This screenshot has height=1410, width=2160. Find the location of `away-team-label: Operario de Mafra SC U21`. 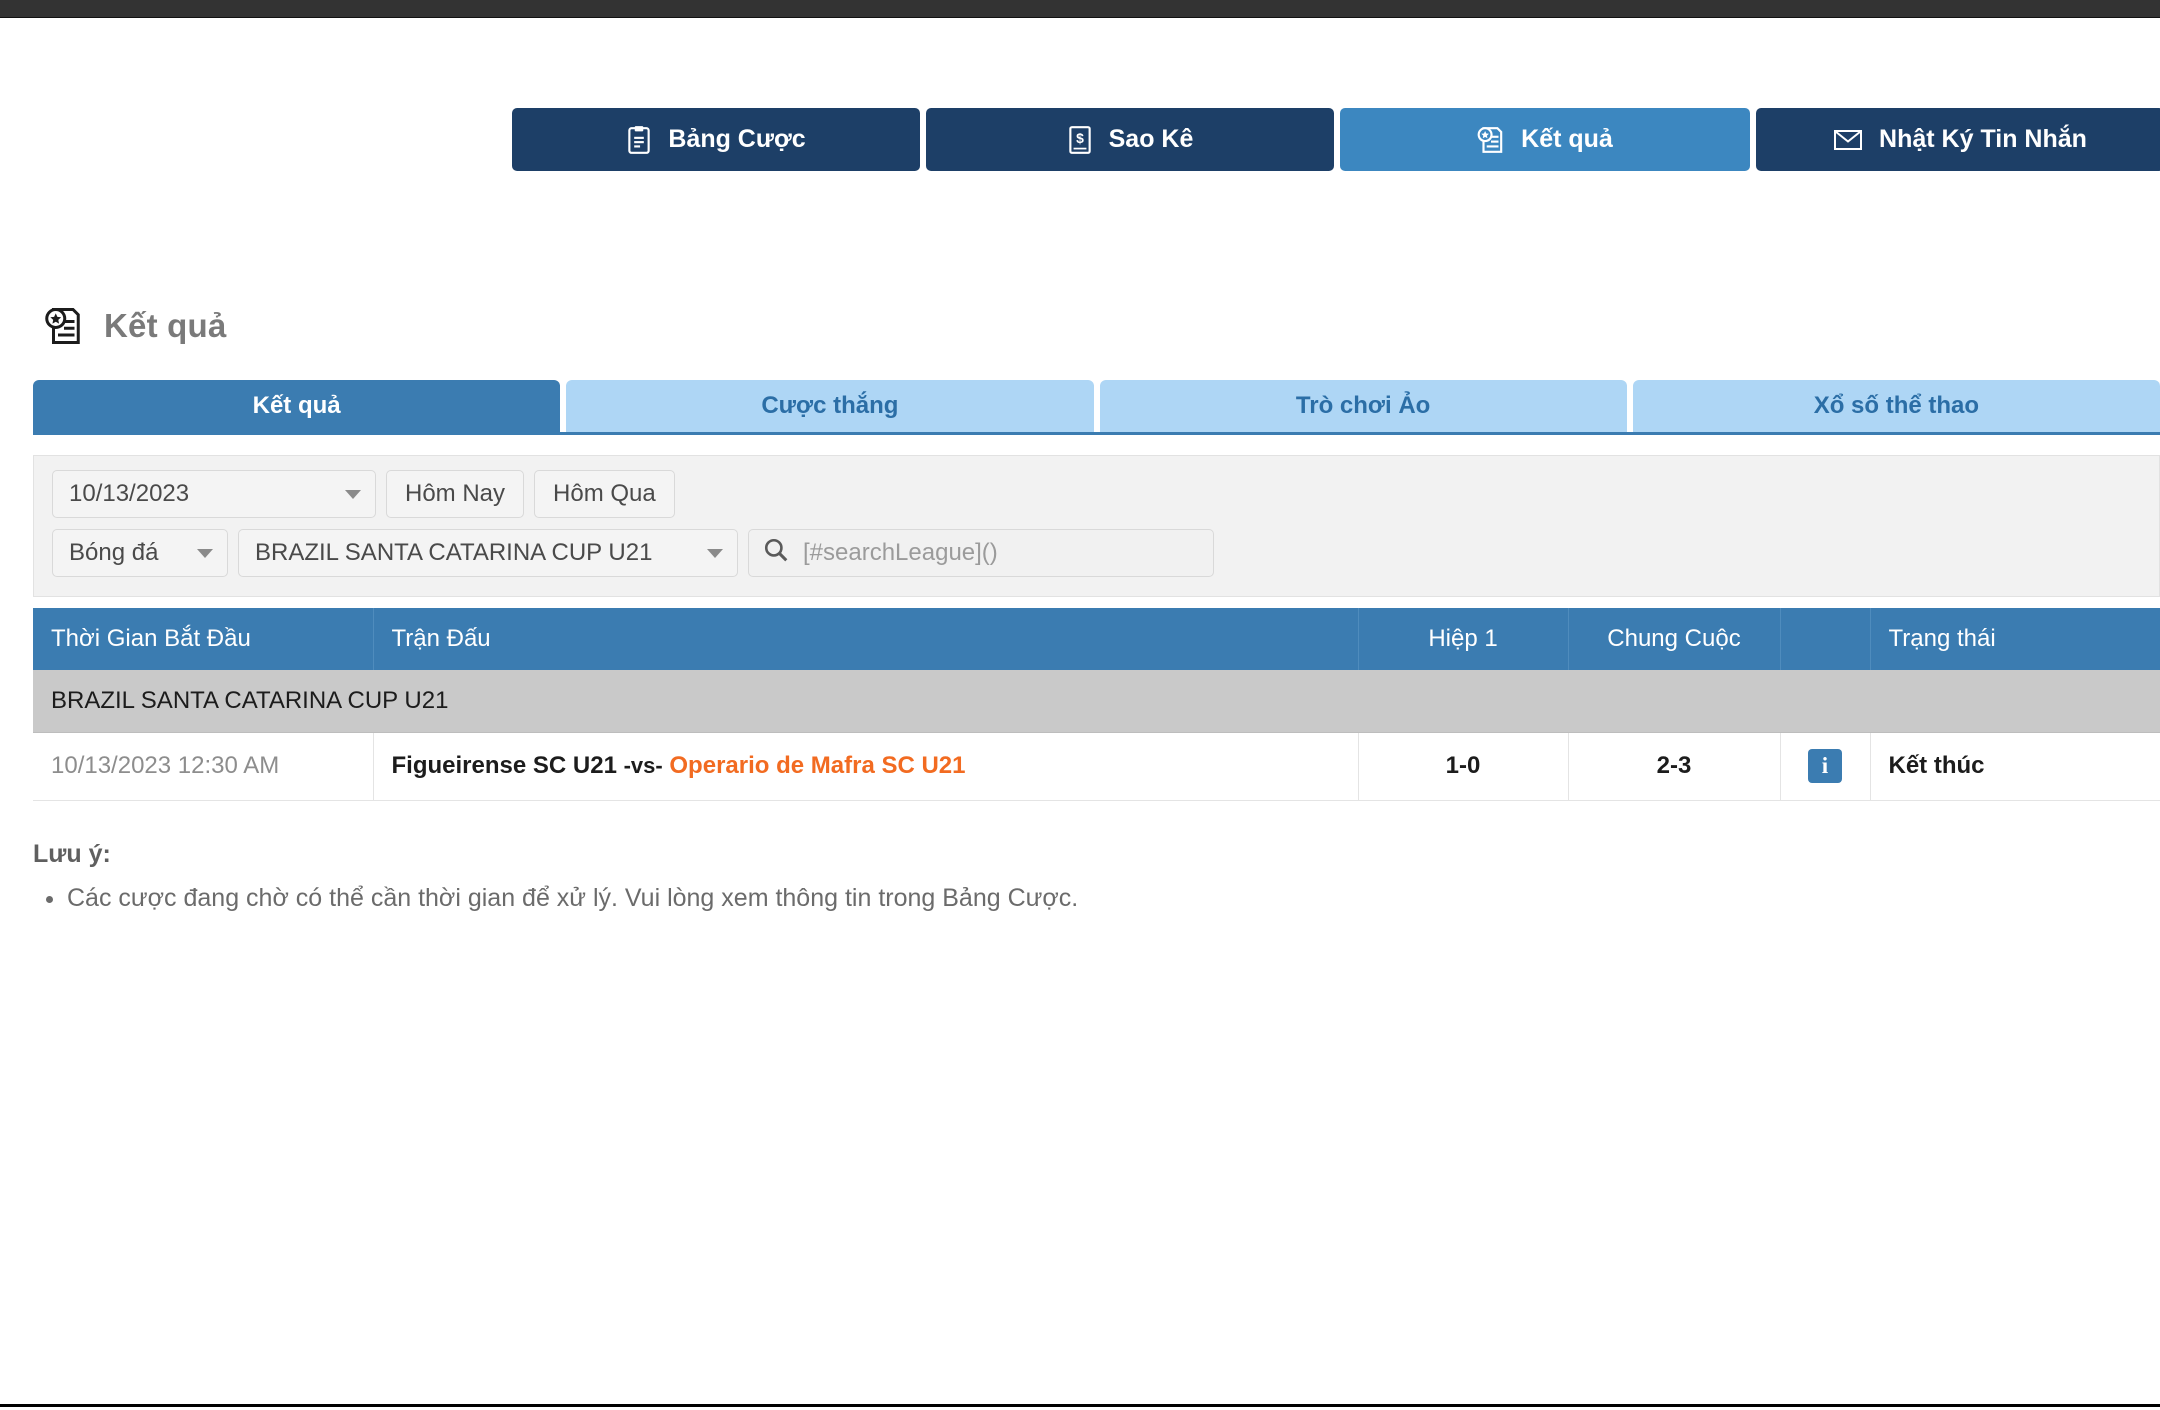

away-team-label: Operario de Mafra SC U21 is located at coordinates (817, 765).